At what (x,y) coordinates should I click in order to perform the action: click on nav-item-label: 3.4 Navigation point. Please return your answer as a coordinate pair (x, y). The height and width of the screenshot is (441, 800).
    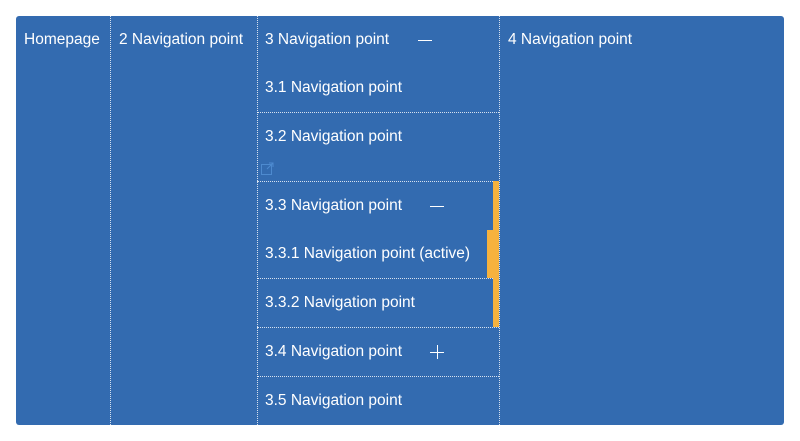
    Looking at the image, I should click on (334, 351).